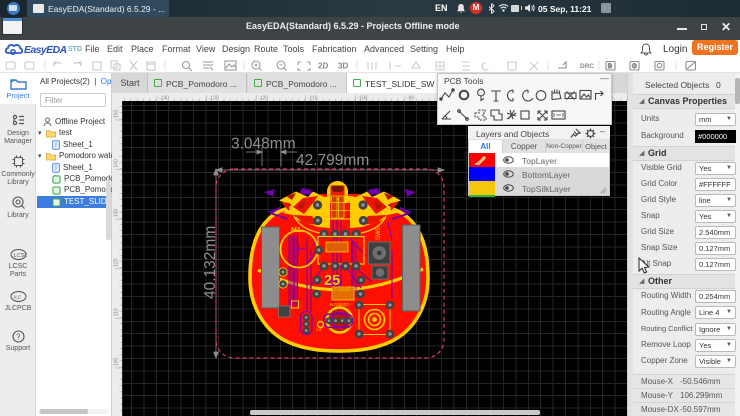  What do you see at coordinates (313, 99) in the screenshot?
I see `svg-text: -110` at bounding box center [313, 99].